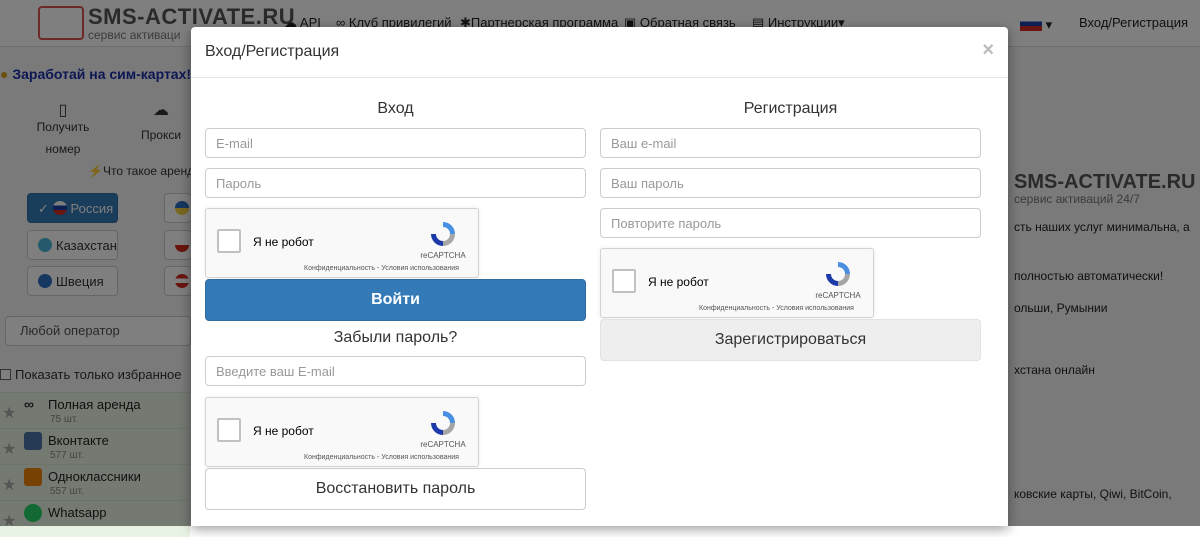  What do you see at coordinates (395, 143) in the screenshot?
I see `login-email-input` at bounding box center [395, 143].